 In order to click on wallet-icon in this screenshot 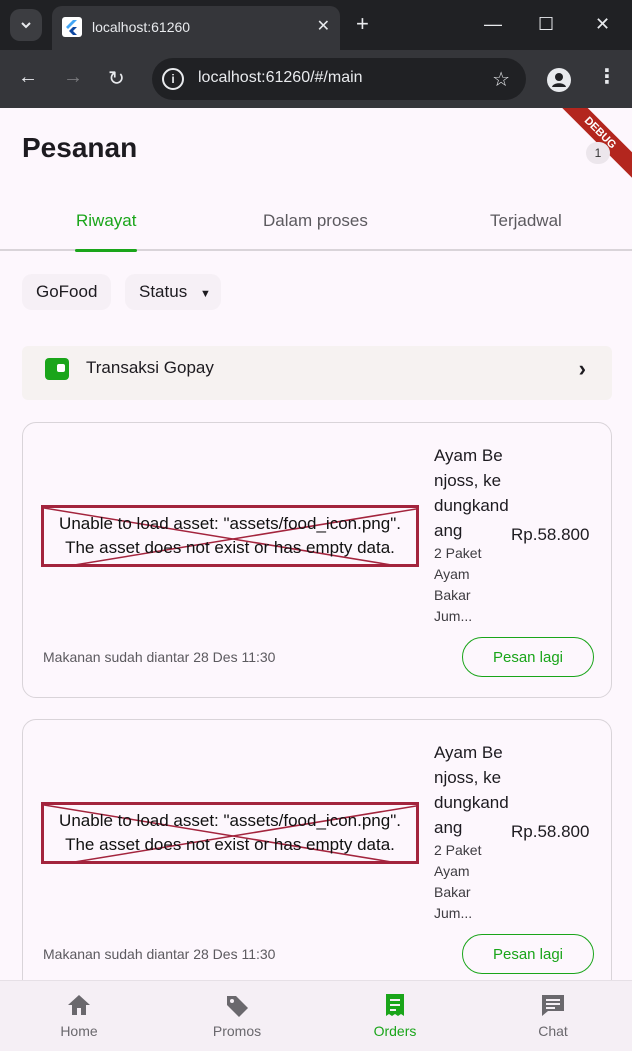, I will do `click(57, 369)`.